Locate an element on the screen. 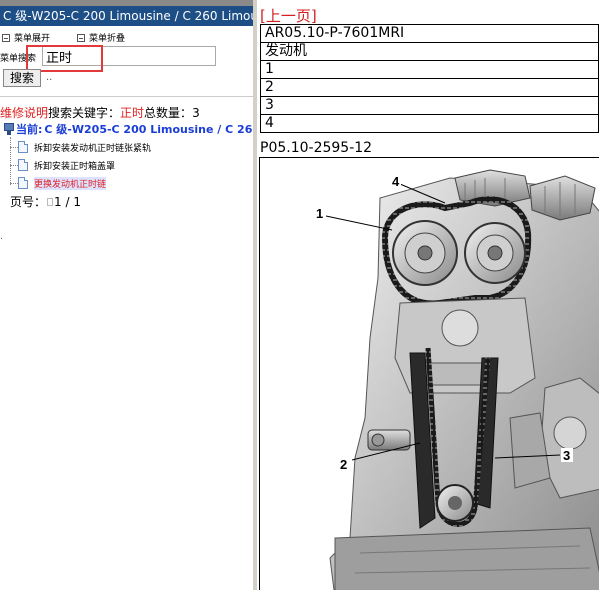  table-cell: 1 is located at coordinates (429, 69).